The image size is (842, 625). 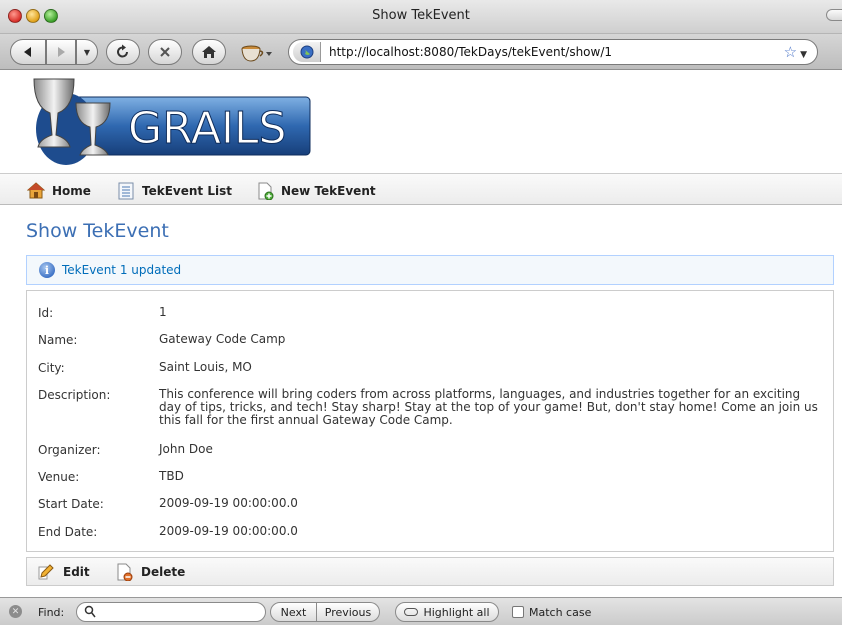 I want to click on detail-value: TBD, so click(x=171, y=476).